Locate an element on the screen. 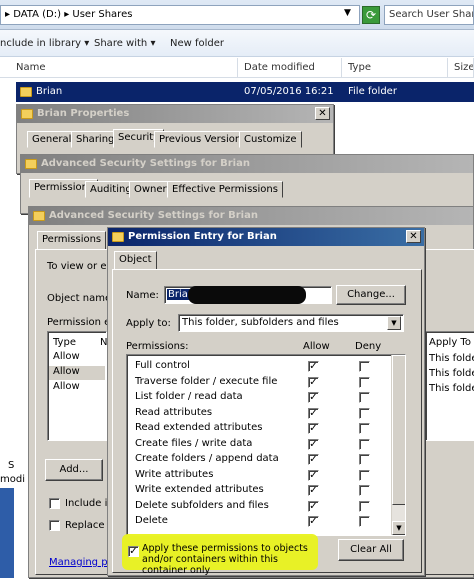  adv1-title: Advanced Security Settings for Brian is located at coordinates (145, 163).